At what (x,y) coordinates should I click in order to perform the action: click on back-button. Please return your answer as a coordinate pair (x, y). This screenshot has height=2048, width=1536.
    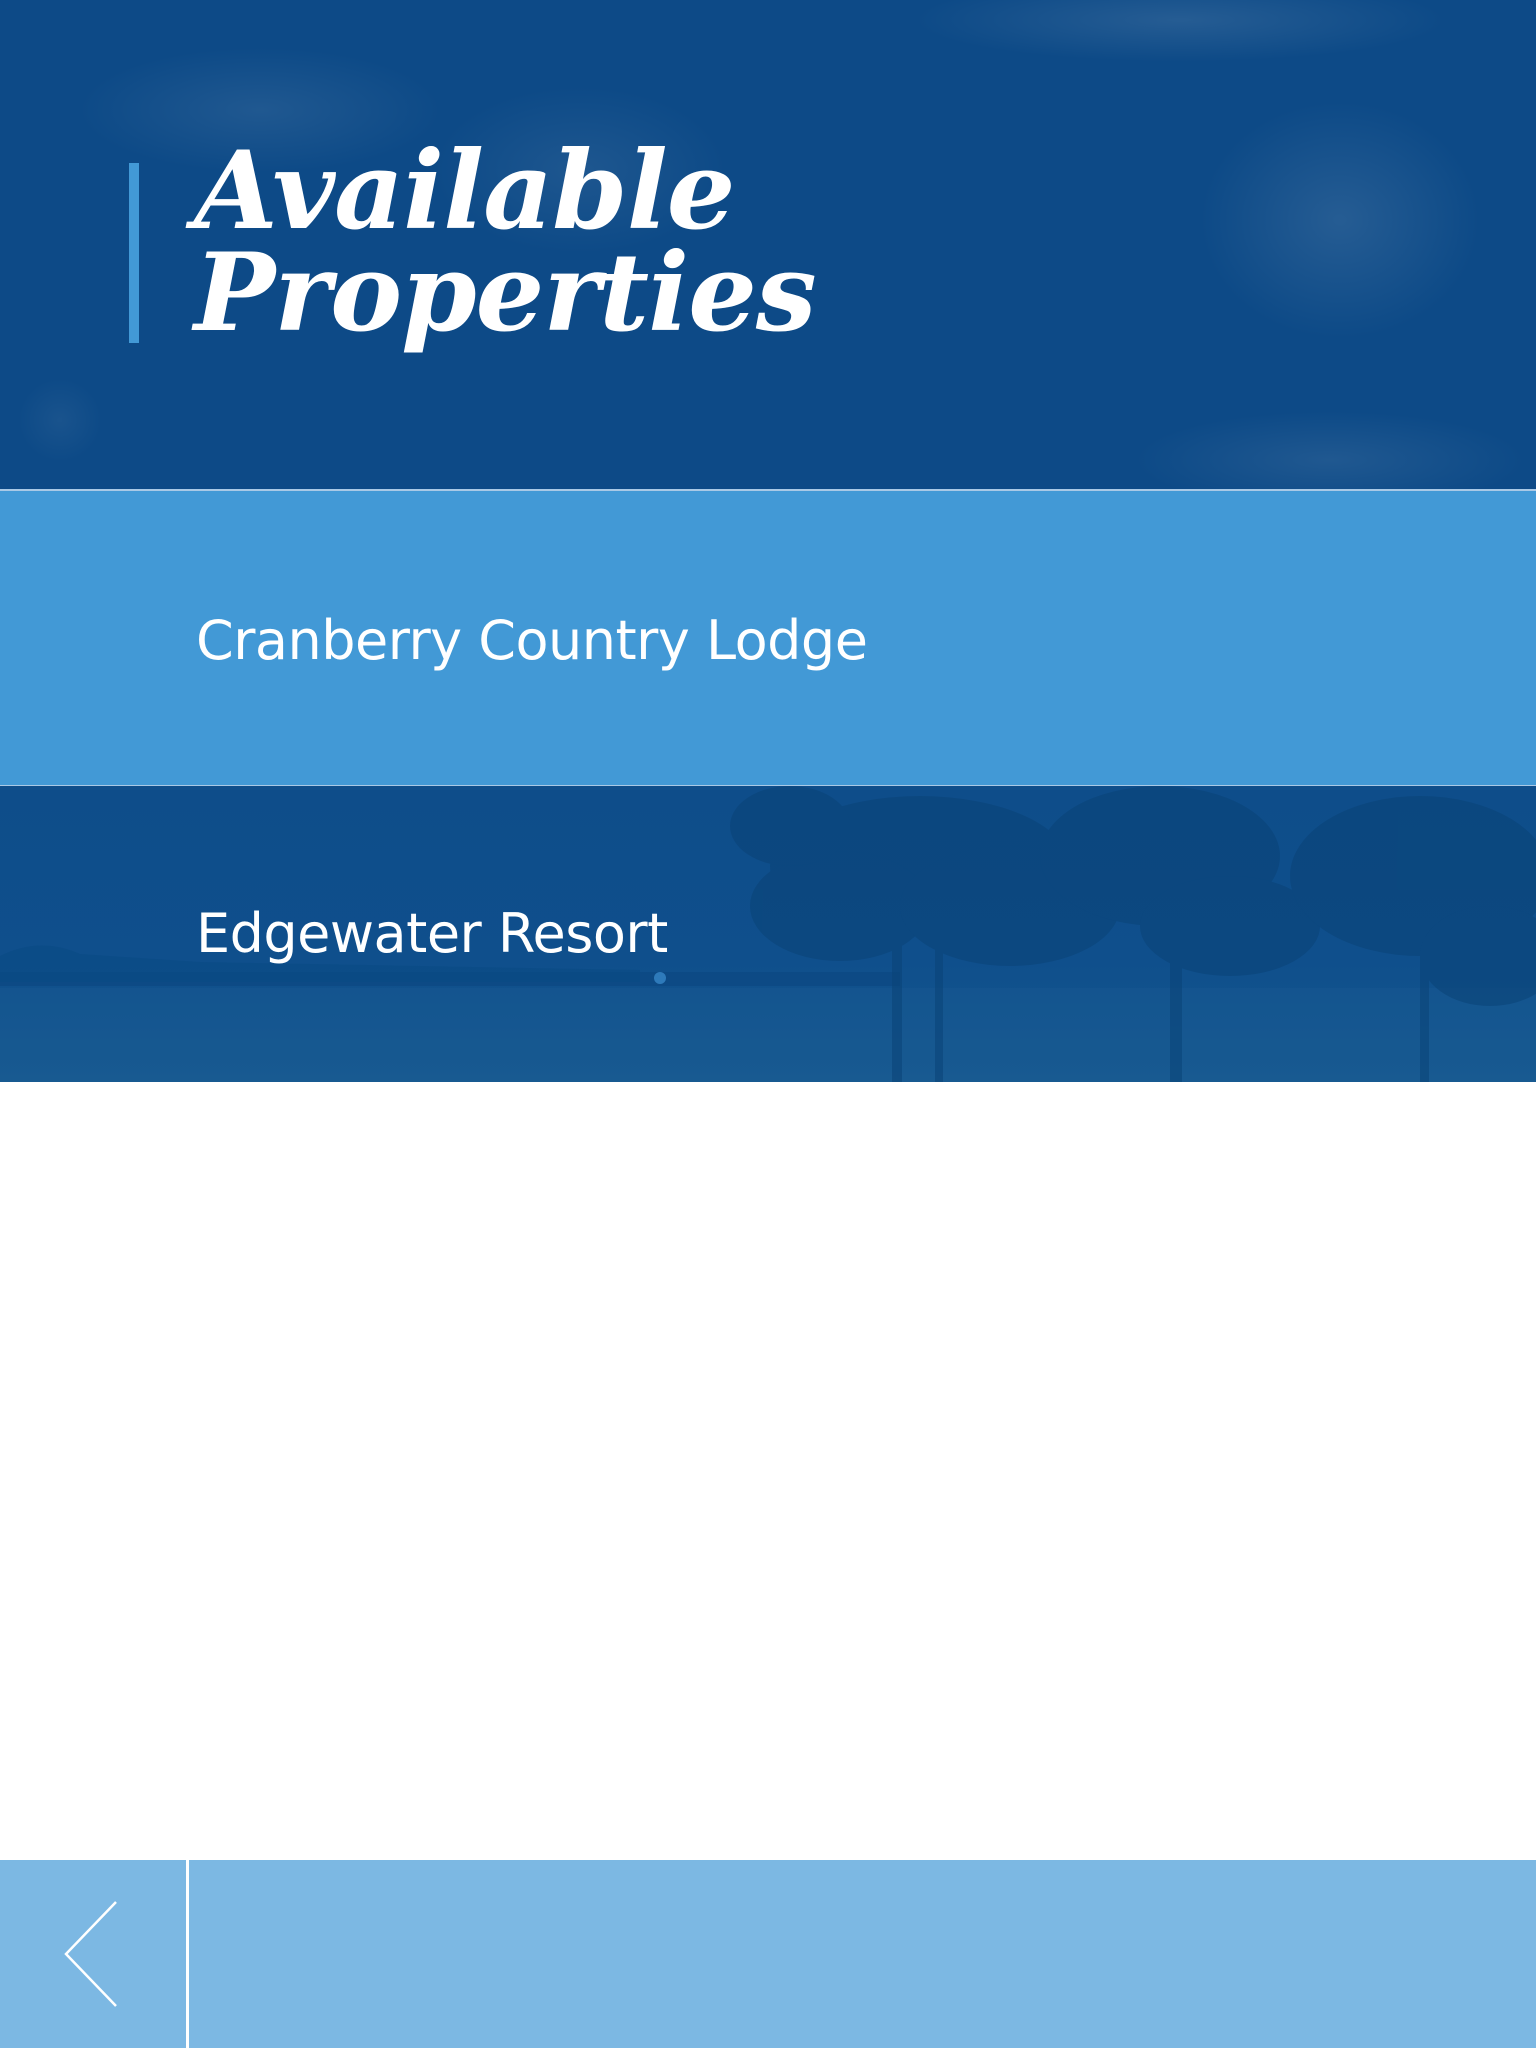
    Looking at the image, I should click on (93, 1954).